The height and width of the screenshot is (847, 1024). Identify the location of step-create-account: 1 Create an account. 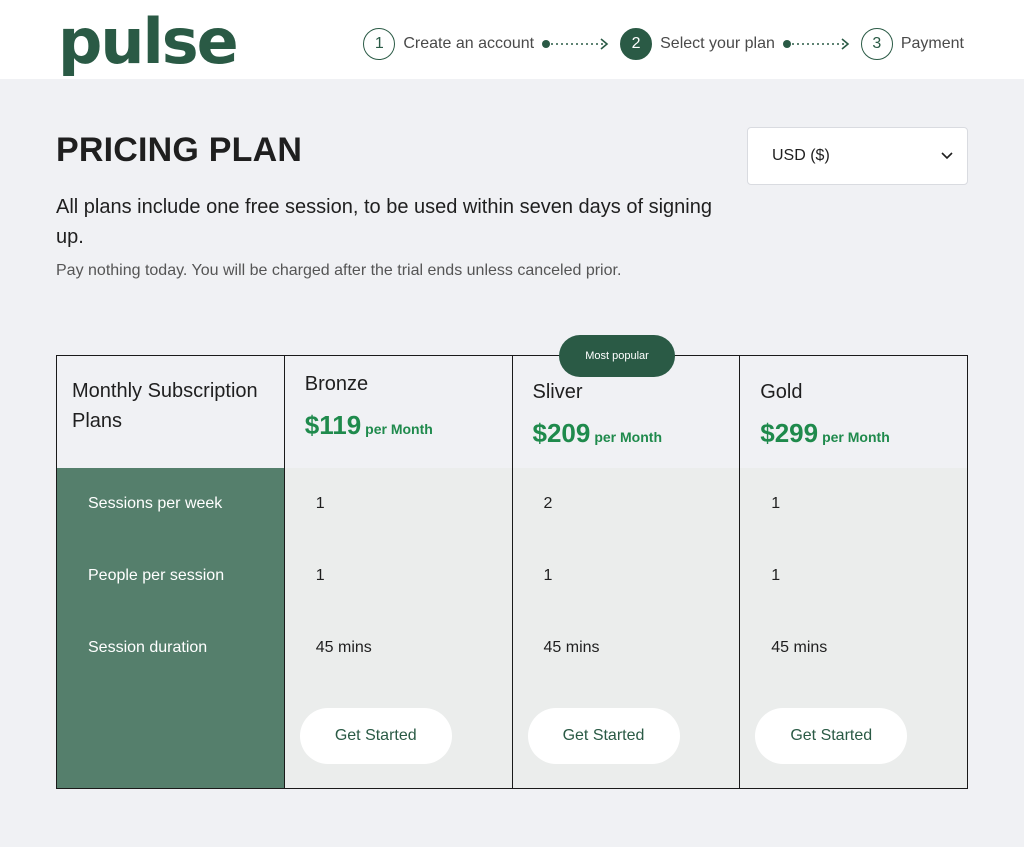
(448, 44).